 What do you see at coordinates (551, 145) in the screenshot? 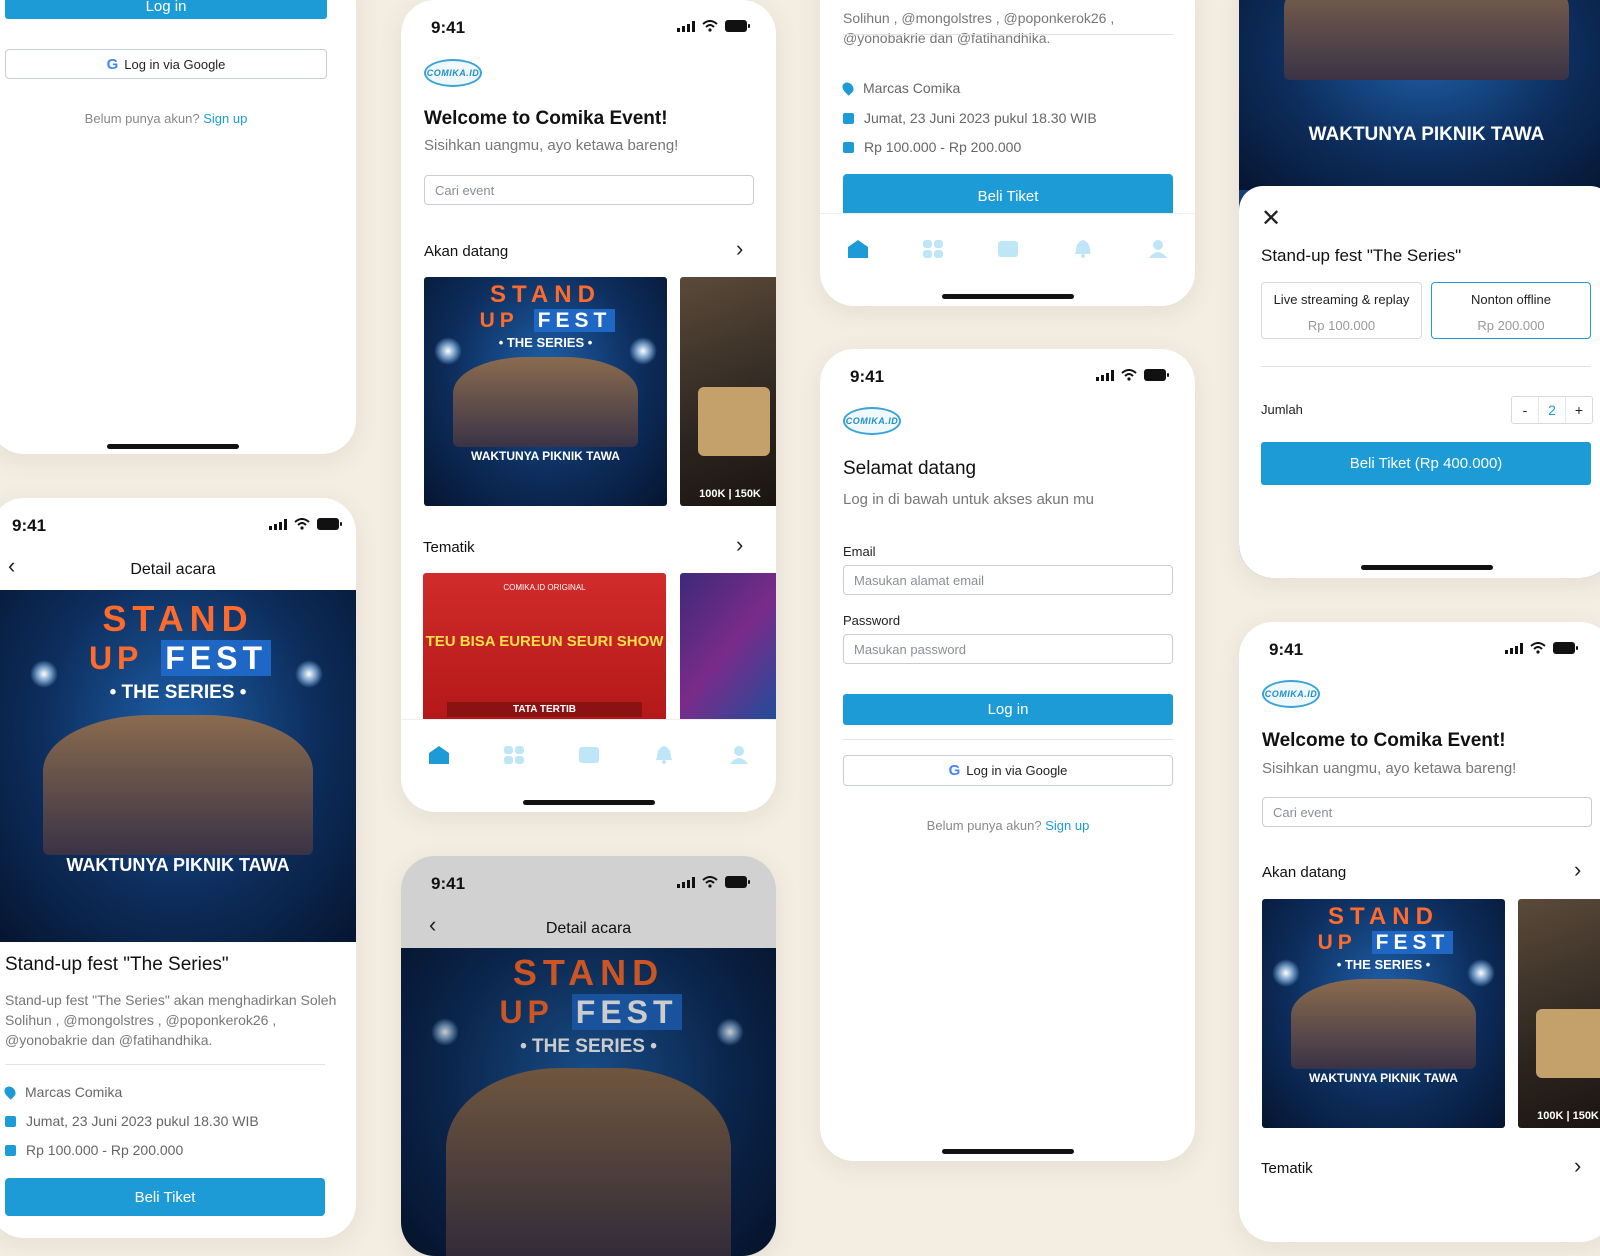
I see `home-subtitle: Sisihkan uangmu, ayo ketawa bareng!` at bounding box center [551, 145].